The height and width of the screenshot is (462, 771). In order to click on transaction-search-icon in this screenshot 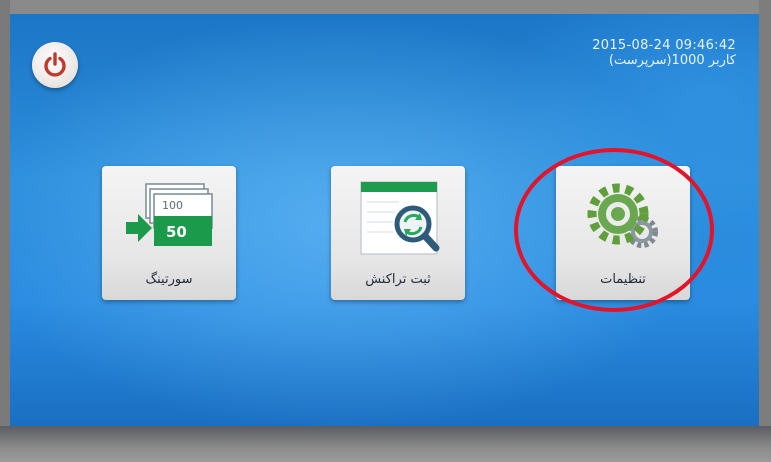, I will do `click(400, 218)`.